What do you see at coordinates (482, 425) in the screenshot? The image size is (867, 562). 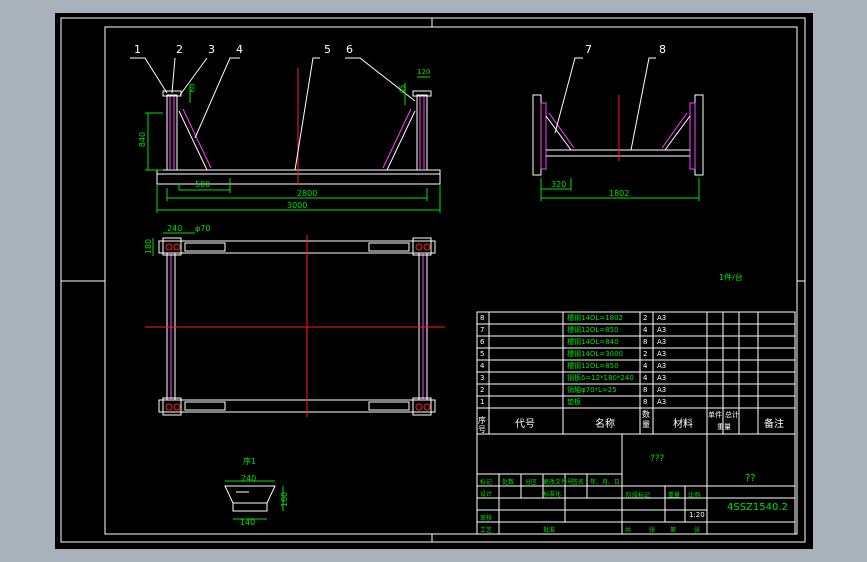 I see `hdr-no: 序号` at bounding box center [482, 425].